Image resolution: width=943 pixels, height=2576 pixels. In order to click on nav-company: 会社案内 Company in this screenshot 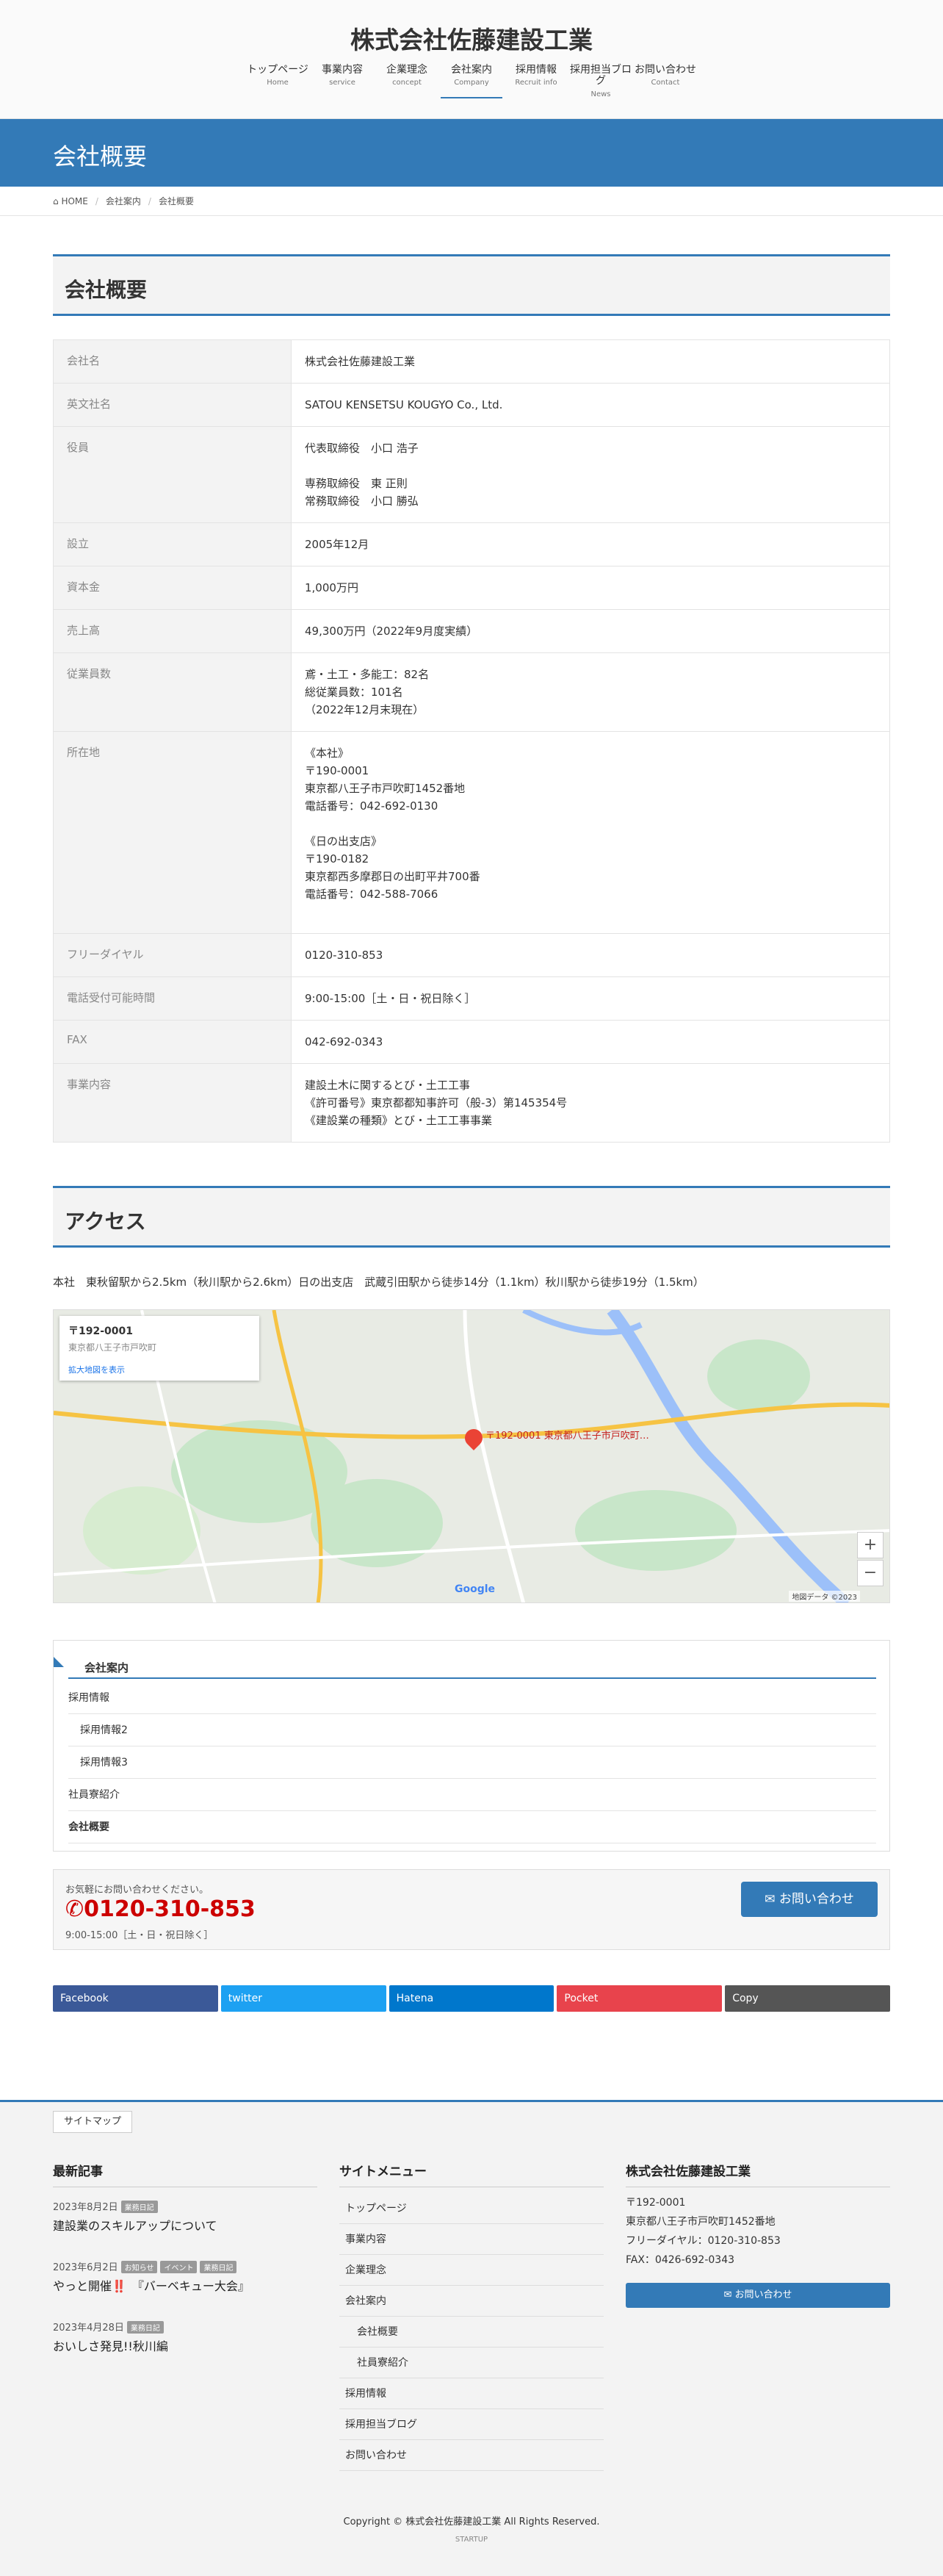, I will do `click(471, 81)`.